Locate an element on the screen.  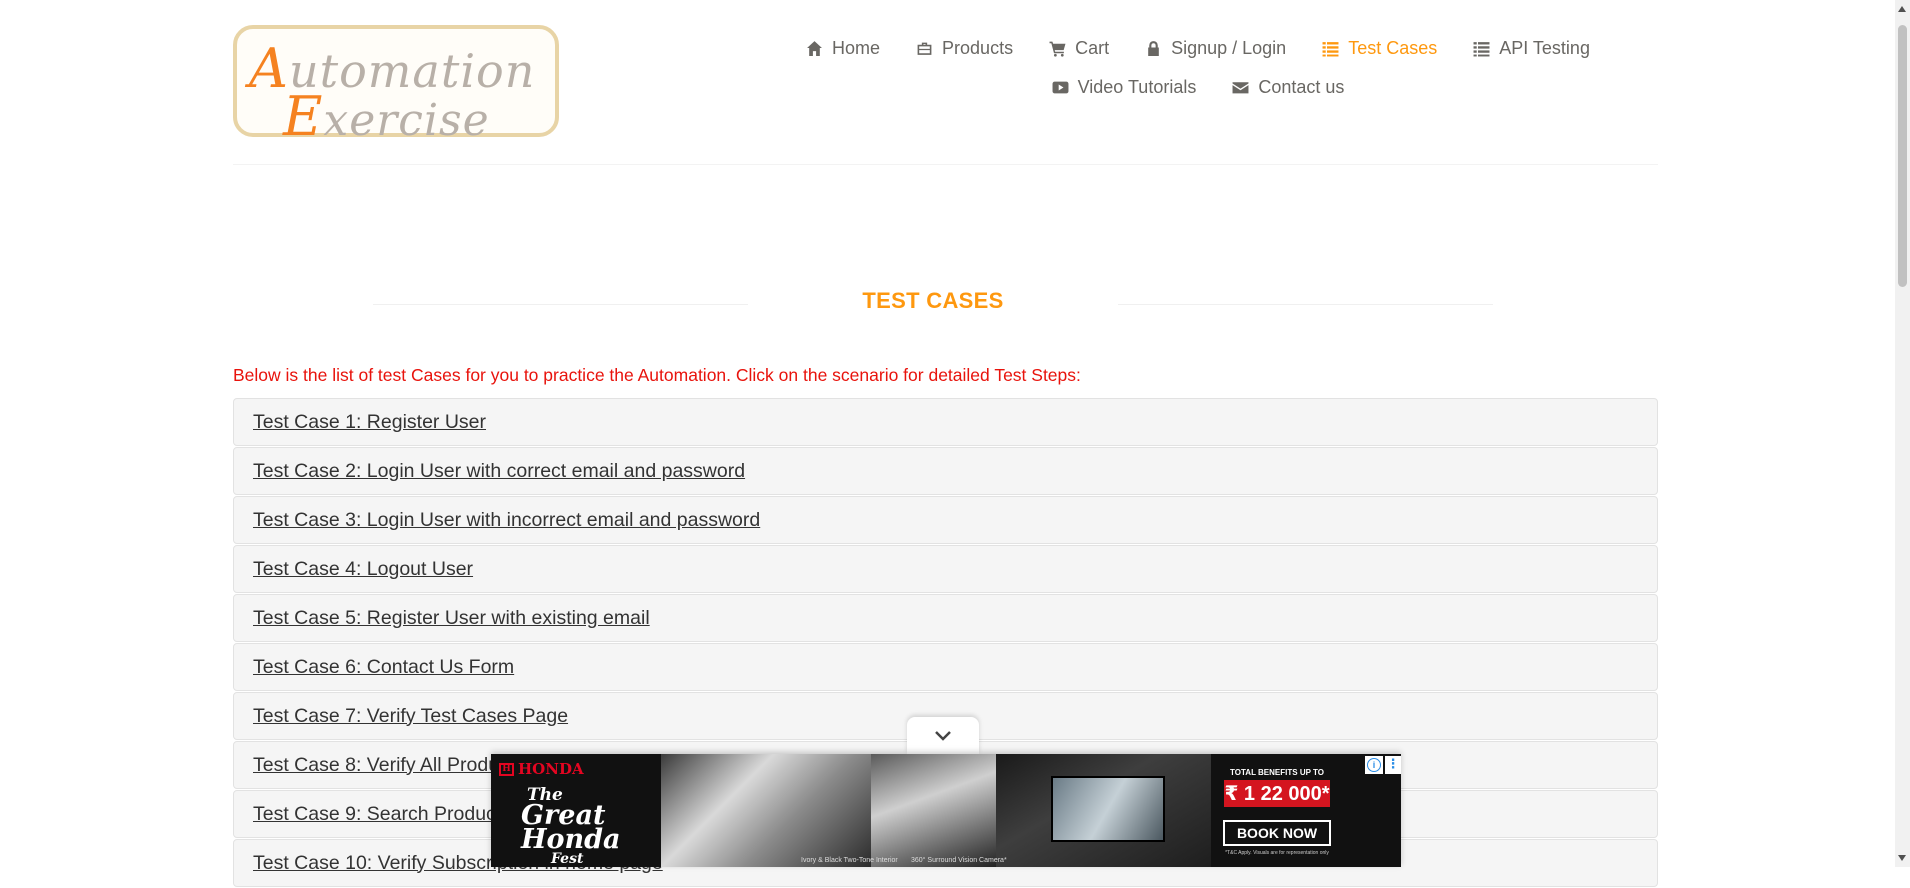
nav-link-products: Products is located at coordinates (964, 48).